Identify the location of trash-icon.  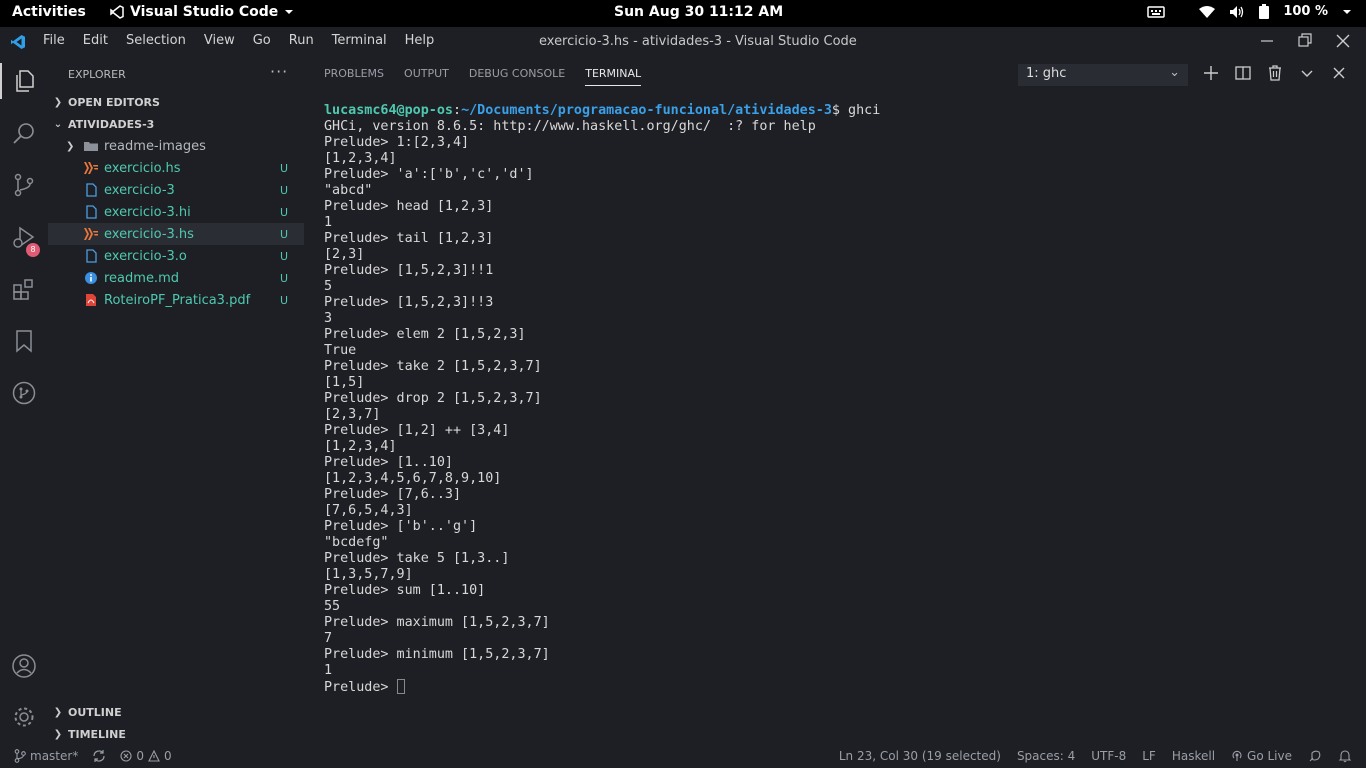
(1275, 73).